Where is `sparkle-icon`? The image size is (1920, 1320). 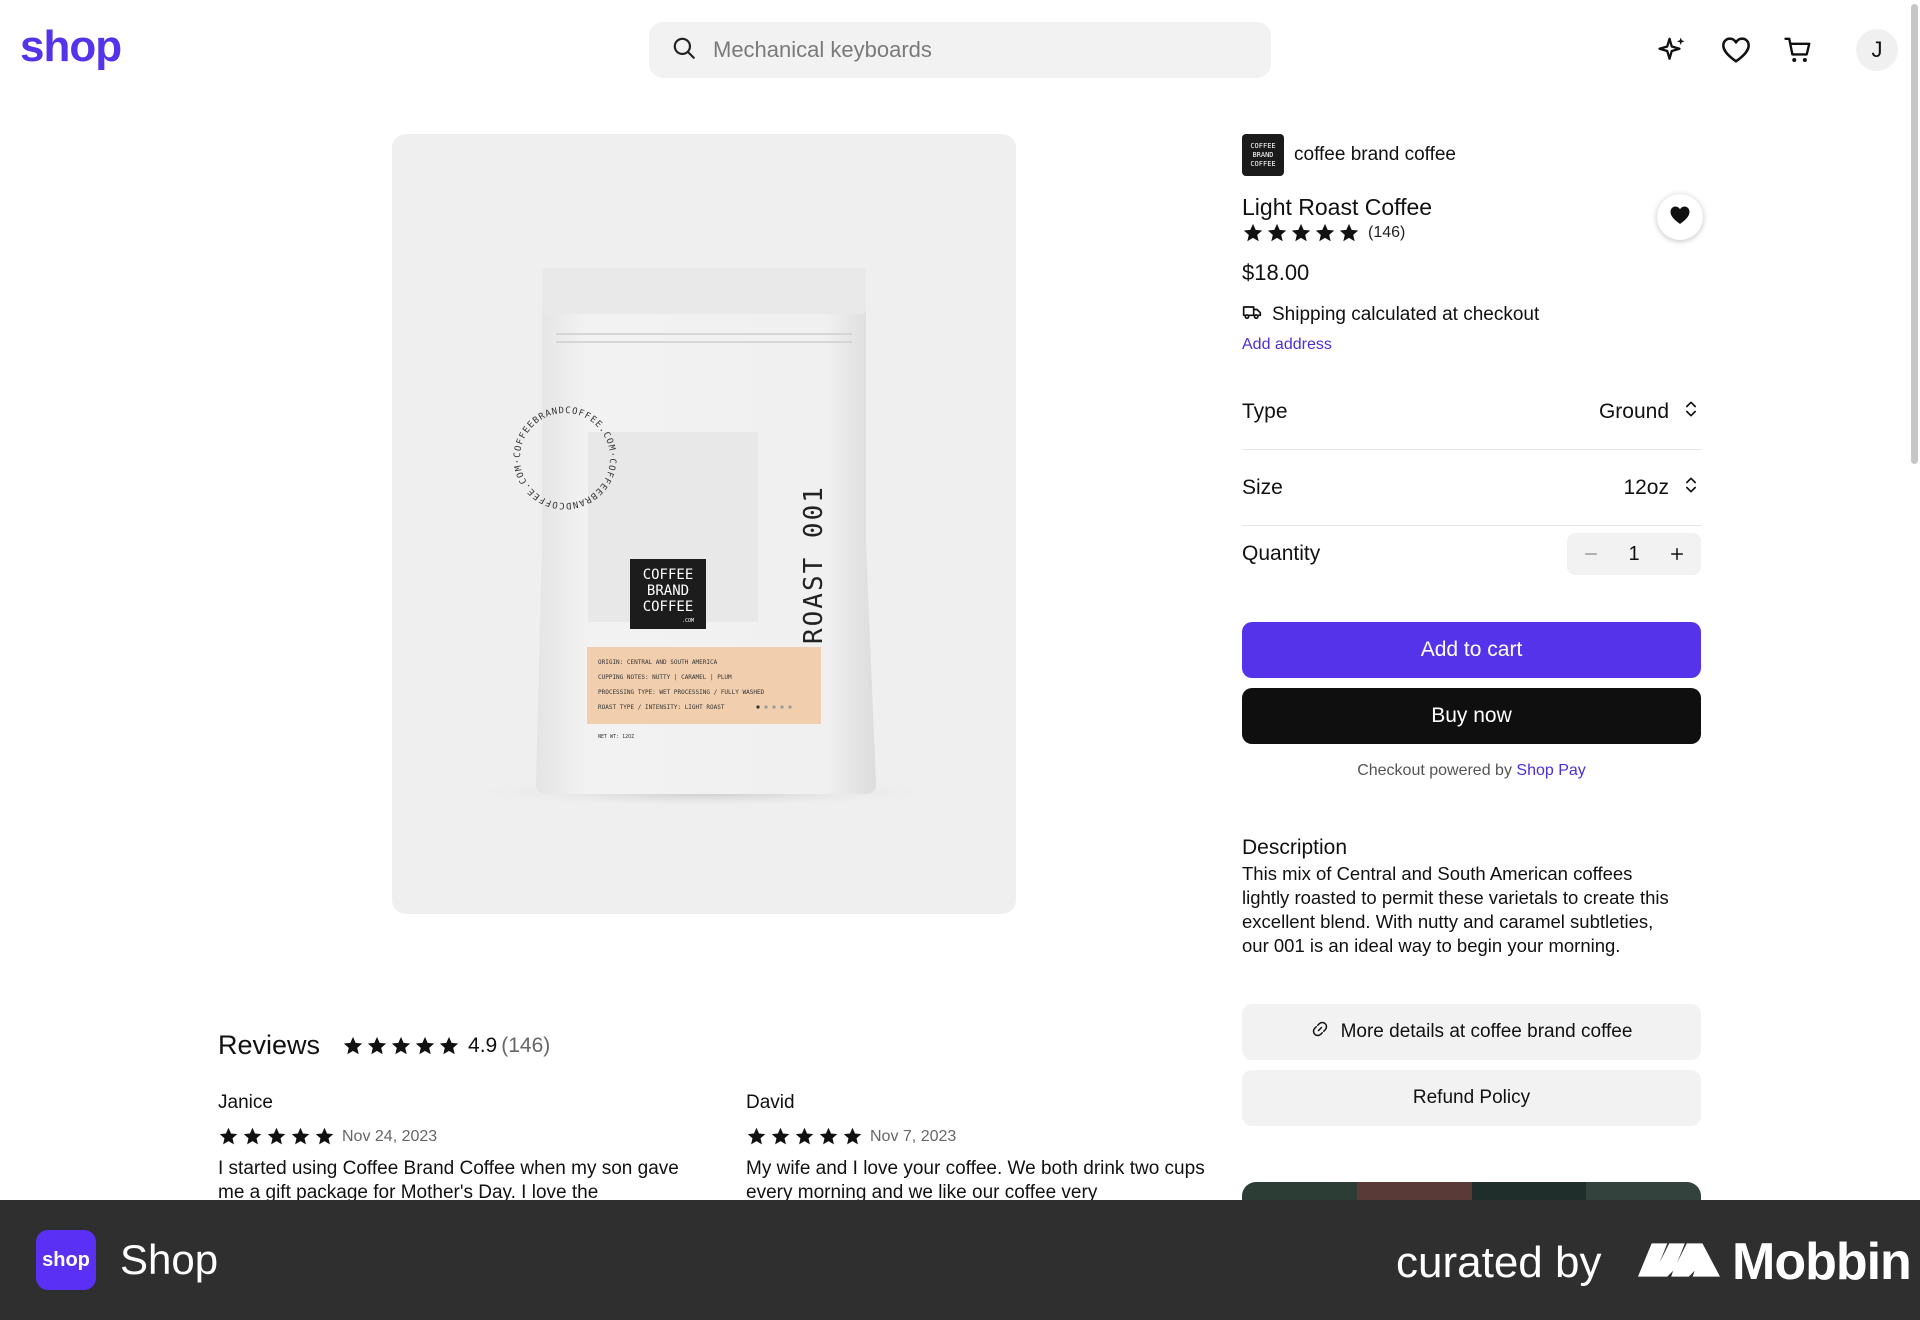 sparkle-icon is located at coordinates (1672, 50).